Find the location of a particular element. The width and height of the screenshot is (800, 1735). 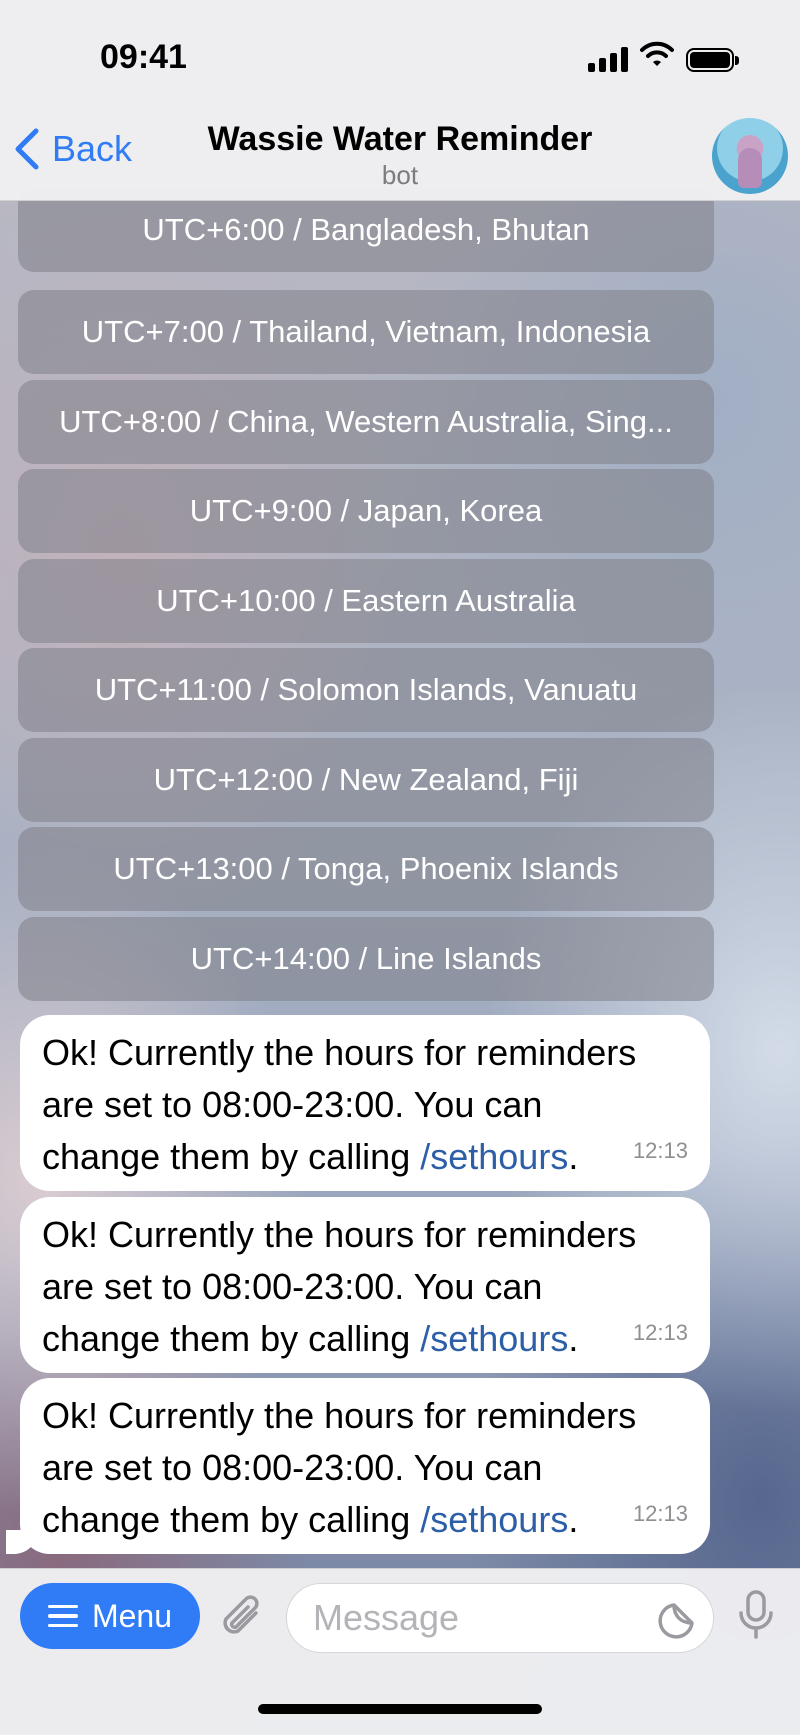

paperclip-icon is located at coordinates (242, 1619).